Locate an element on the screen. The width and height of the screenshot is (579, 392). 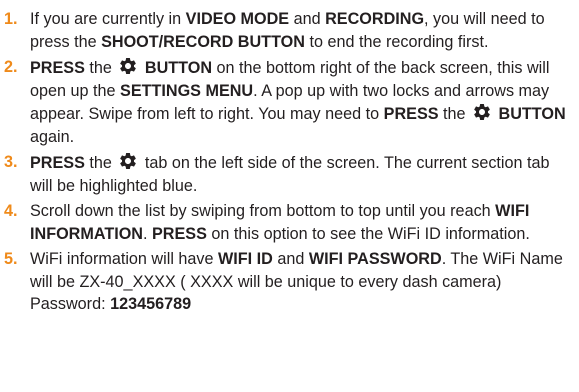
step-emphasis: VIDEO MODE is located at coordinates (237, 19).